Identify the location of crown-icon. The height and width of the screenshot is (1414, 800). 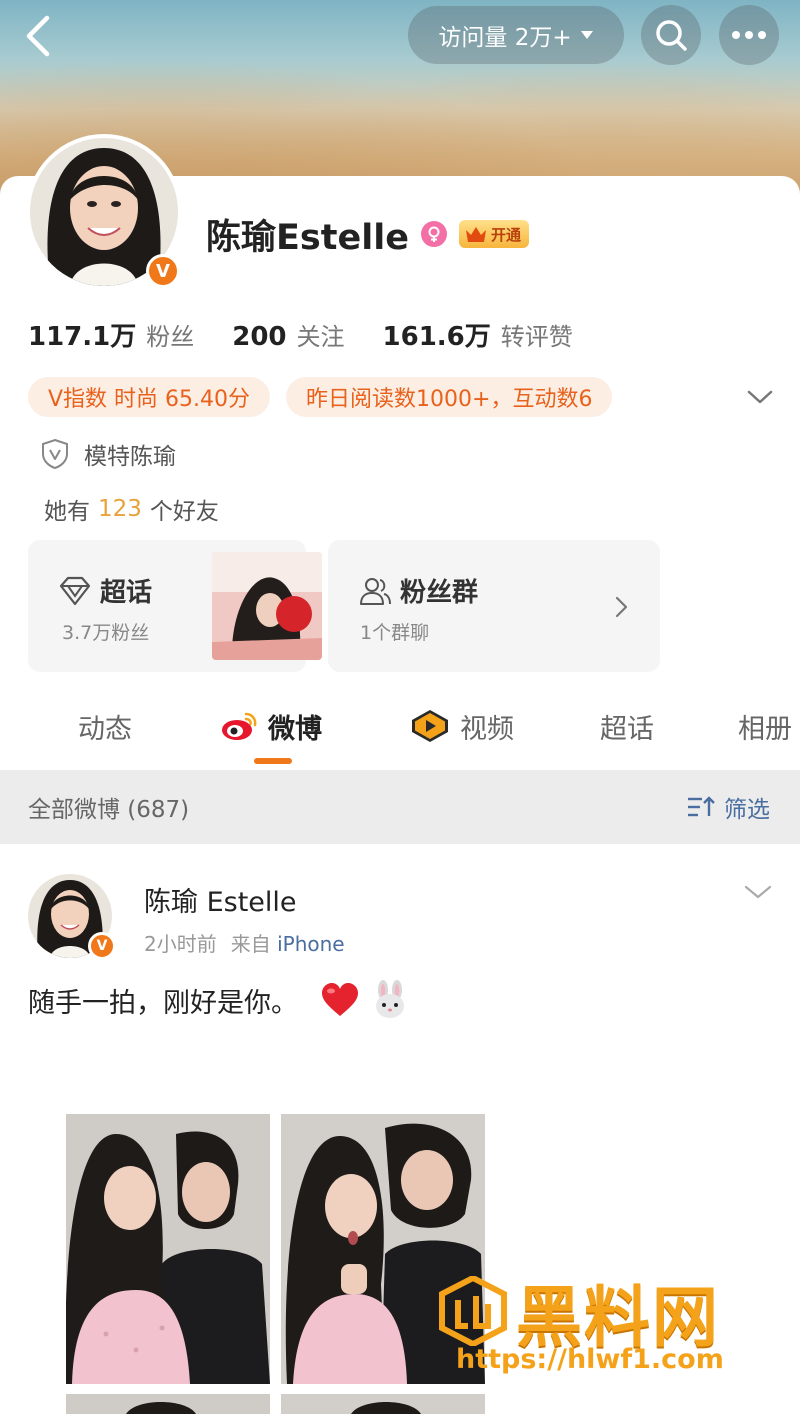
(475, 234).